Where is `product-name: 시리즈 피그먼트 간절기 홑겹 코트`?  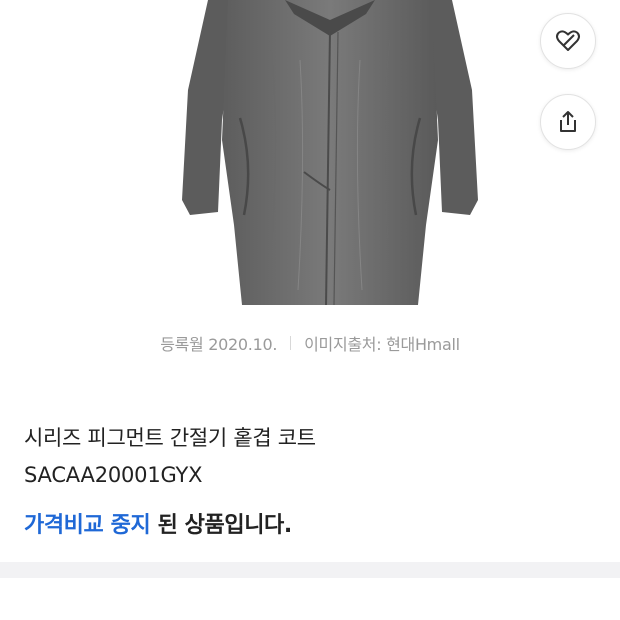
product-name: 시리즈 피그먼트 간절기 홑겹 코트 is located at coordinates (170, 438).